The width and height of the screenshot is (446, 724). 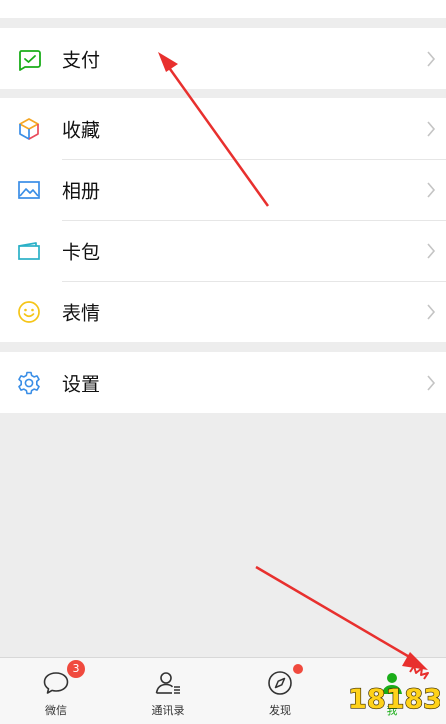 What do you see at coordinates (223, 128) in the screenshot?
I see `menu-item-favorites: 收藏` at bounding box center [223, 128].